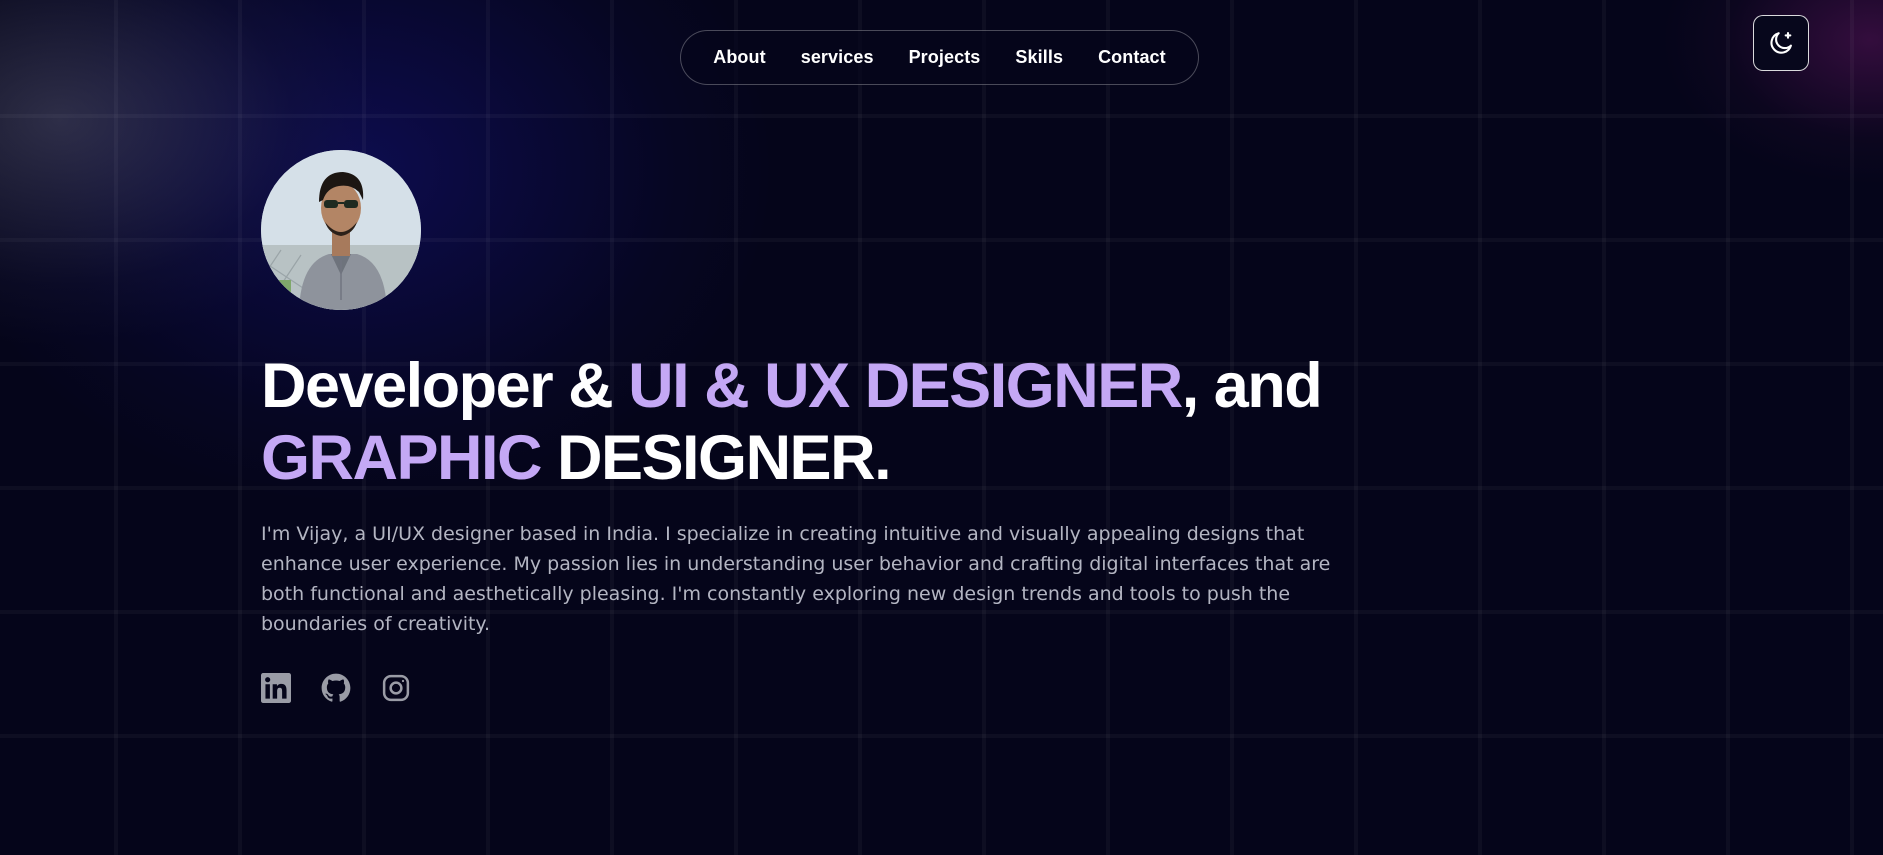 This screenshot has height=855, width=1883. Describe the element at coordinates (739, 57) in the screenshot. I see `nav-item-about: About` at that location.